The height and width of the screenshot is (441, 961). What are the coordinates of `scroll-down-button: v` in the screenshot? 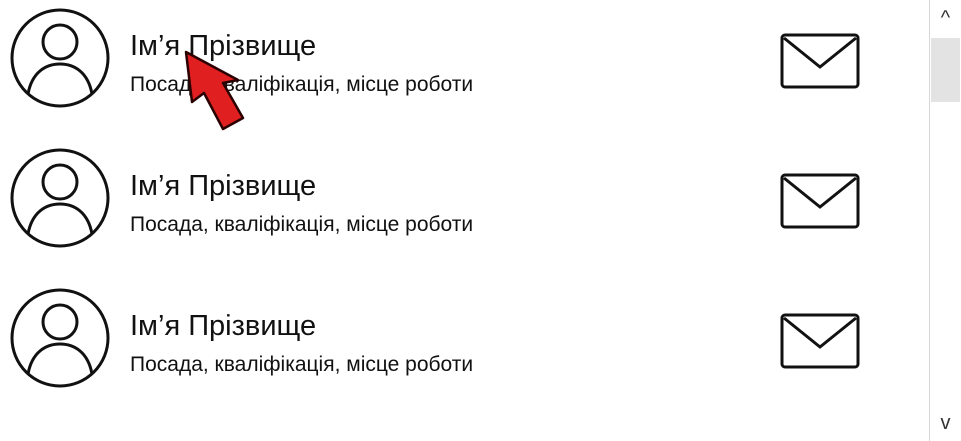 It's located at (945, 423).